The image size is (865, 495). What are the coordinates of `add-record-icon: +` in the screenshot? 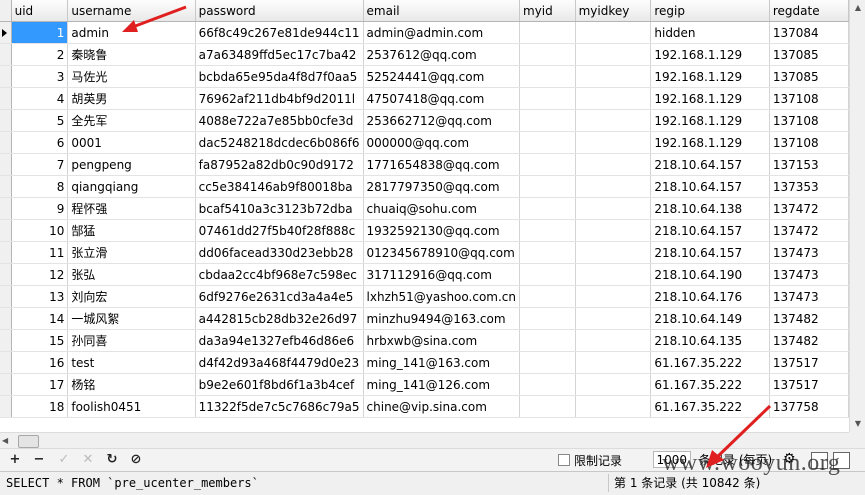 It's located at (15, 460).